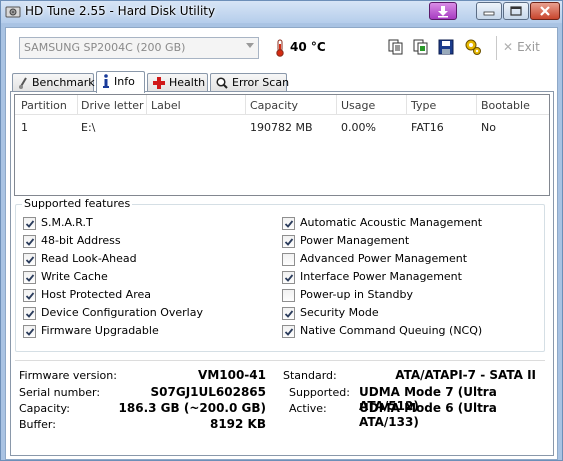  Describe the element at coordinates (308, 47) in the screenshot. I see `temperature-readout: 40 °C` at that location.